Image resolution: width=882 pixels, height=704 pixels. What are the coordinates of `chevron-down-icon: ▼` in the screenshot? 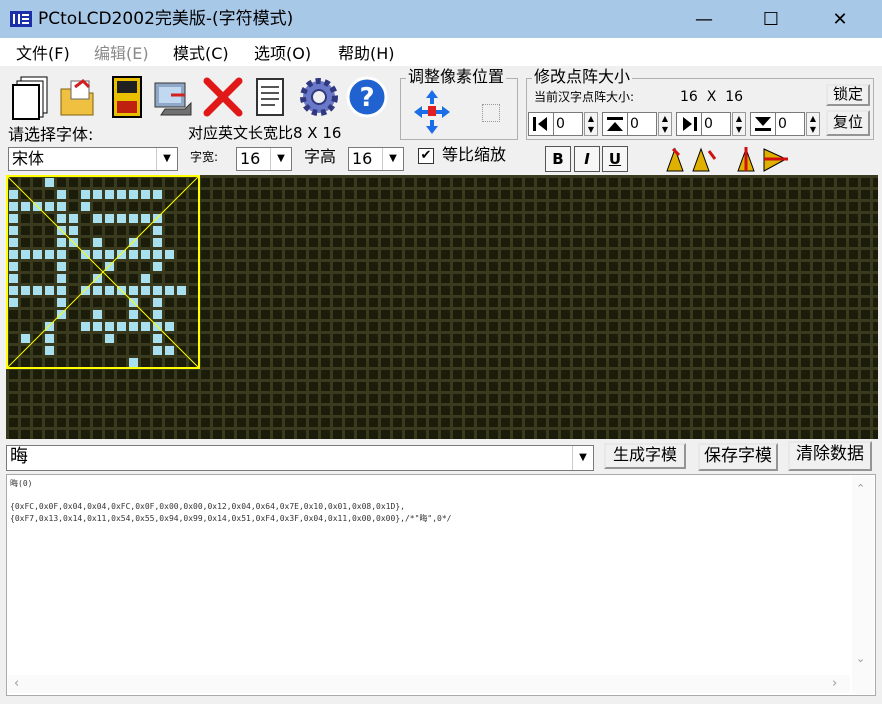 It's located at (392, 159).